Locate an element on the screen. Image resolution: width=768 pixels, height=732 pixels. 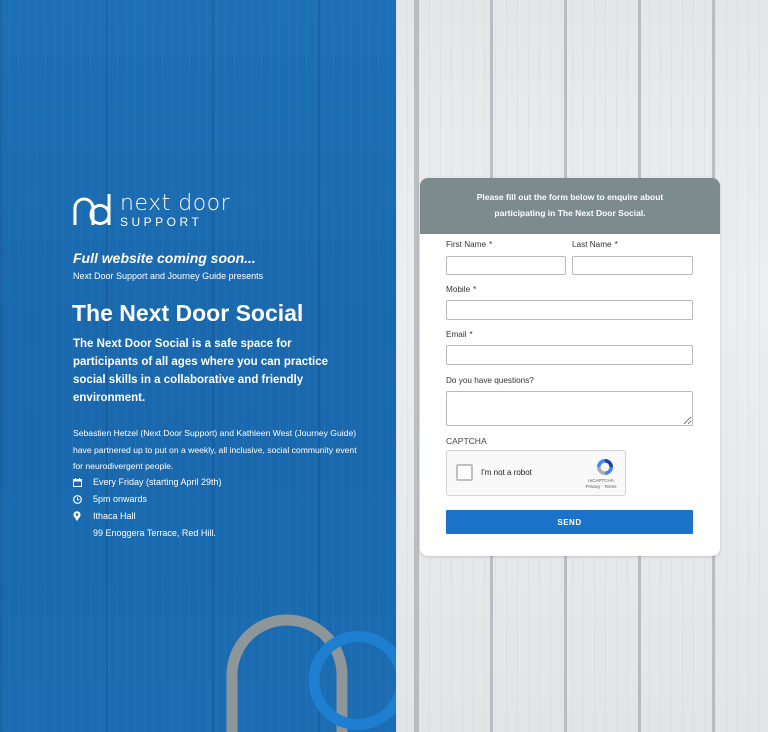
brand-logo: next door SUPPORT is located at coordinates (151, 210).